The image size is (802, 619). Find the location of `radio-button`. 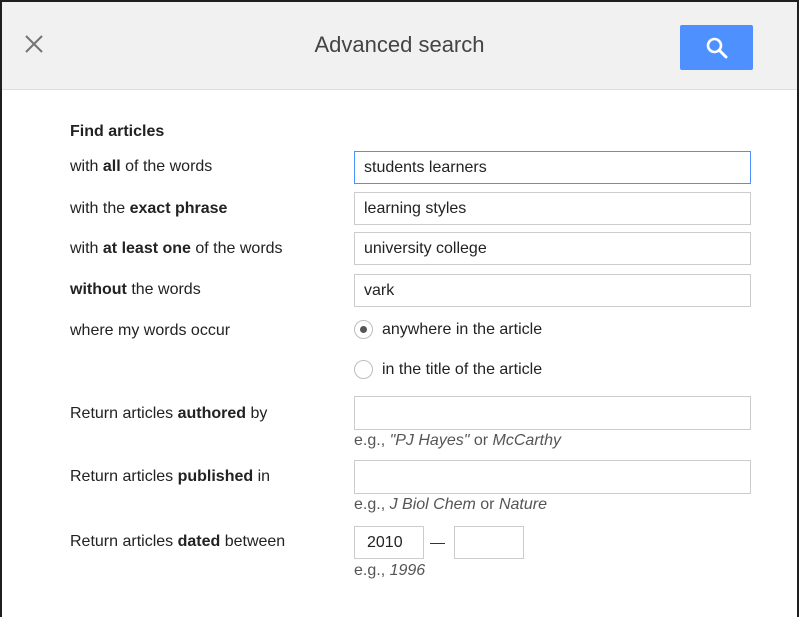

radio-button is located at coordinates (363, 369).